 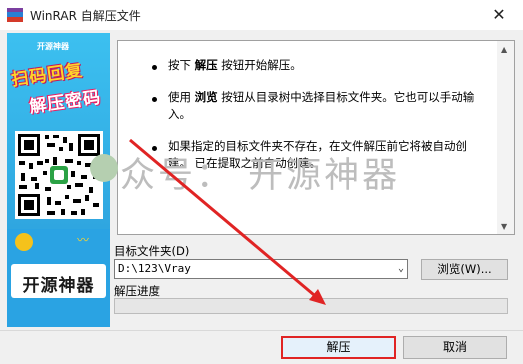 I want to click on progress-label: 解压进度, so click(x=137, y=291).